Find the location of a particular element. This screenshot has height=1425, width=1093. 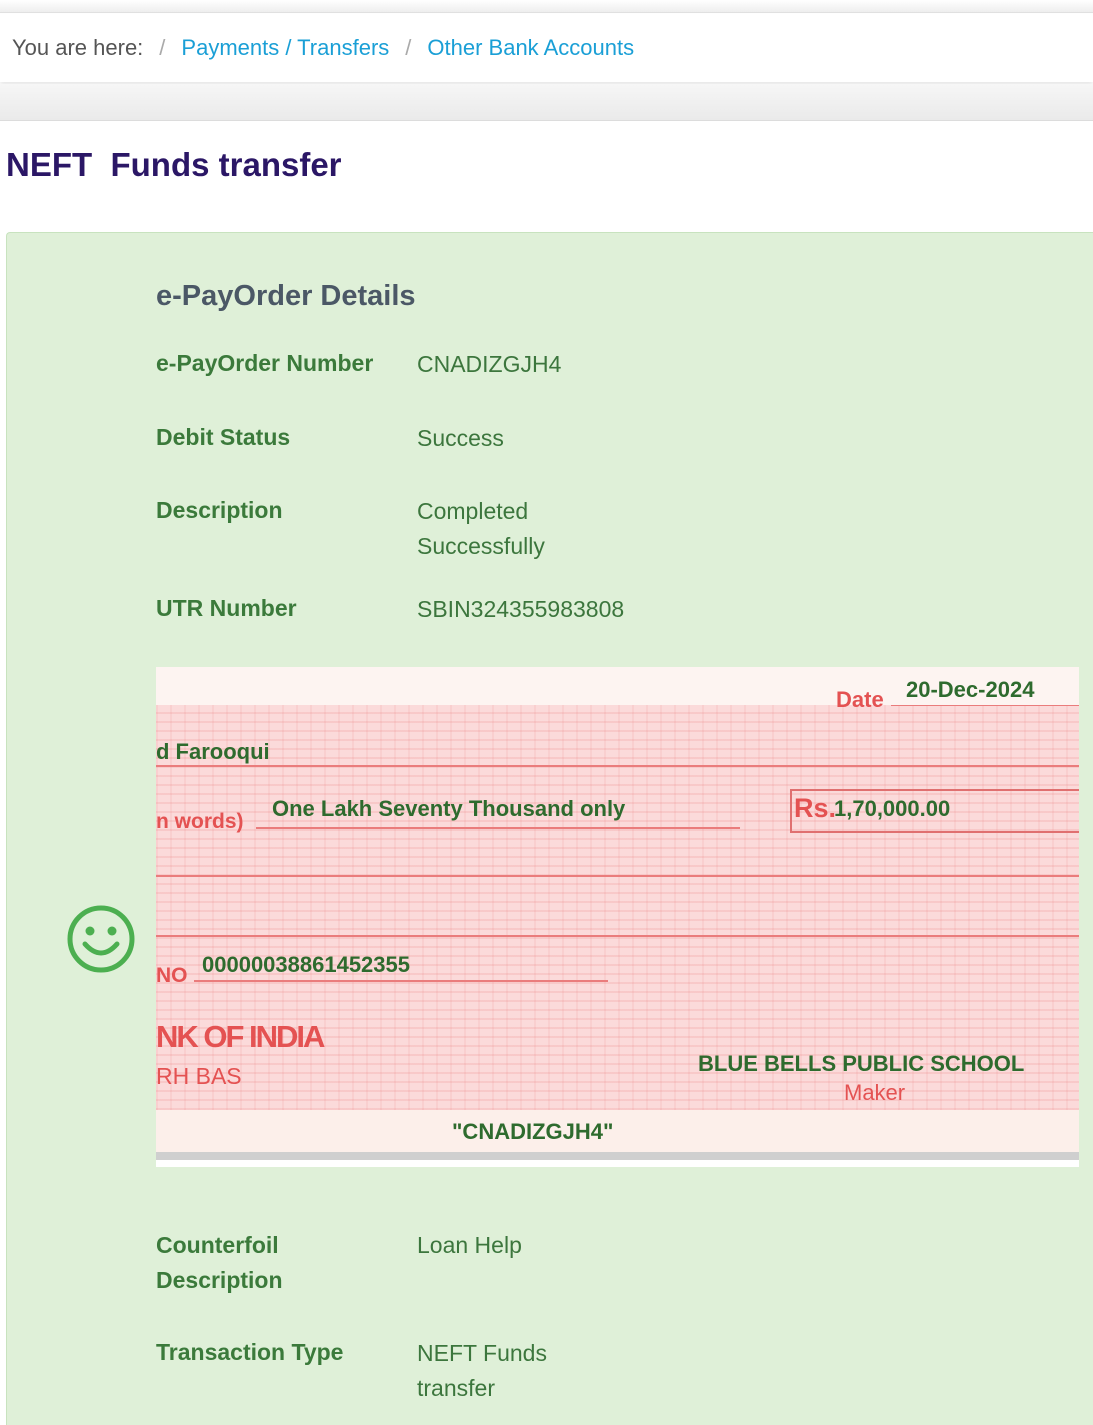

utr-number-label: UTR Number is located at coordinates (226, 608).